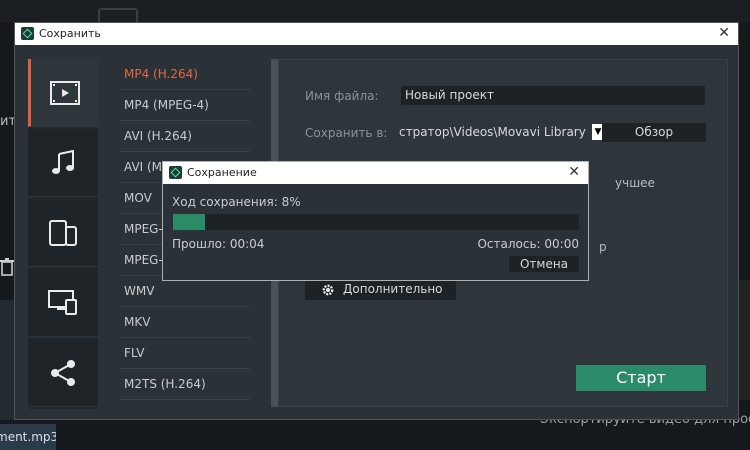 The height and width of the screenshot is (450, 750). What do you see at coordinates (654, 132) in the screenshot?
I see `browse-button: Обзор` at bounding box center [654, 132].